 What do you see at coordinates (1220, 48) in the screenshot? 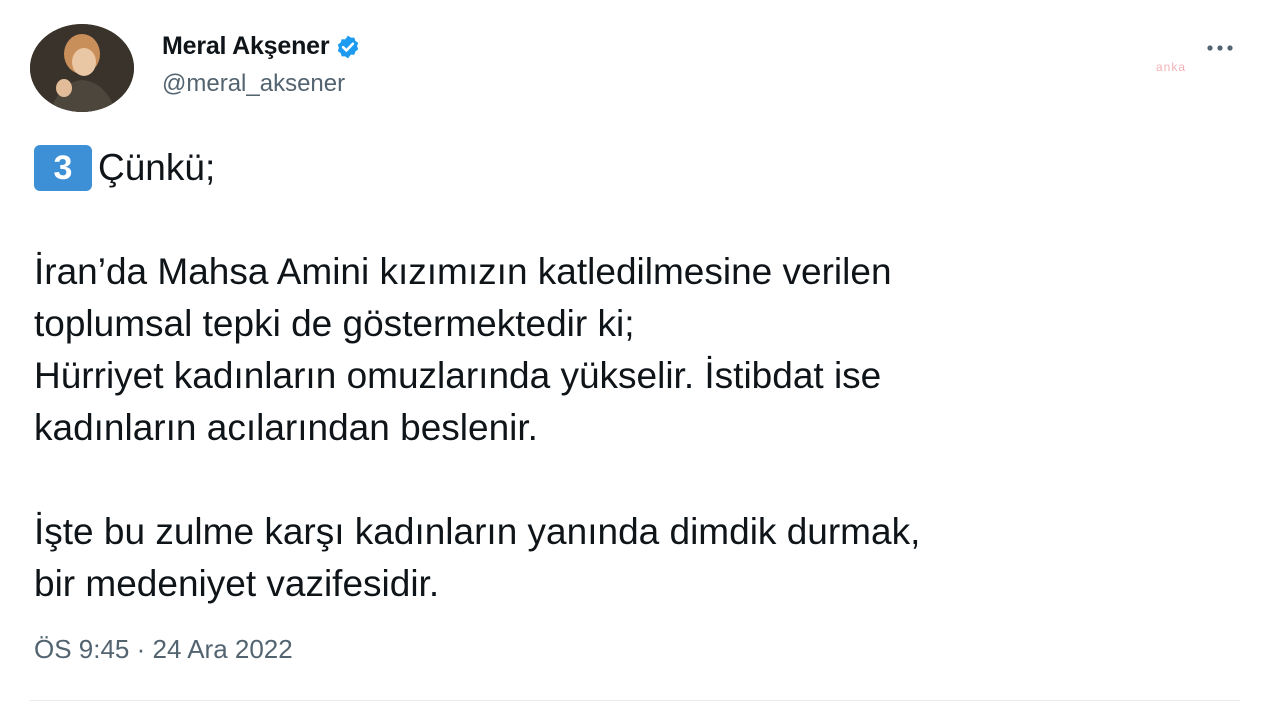
I see `more-options-icon` at bounding box center [1220, 48].